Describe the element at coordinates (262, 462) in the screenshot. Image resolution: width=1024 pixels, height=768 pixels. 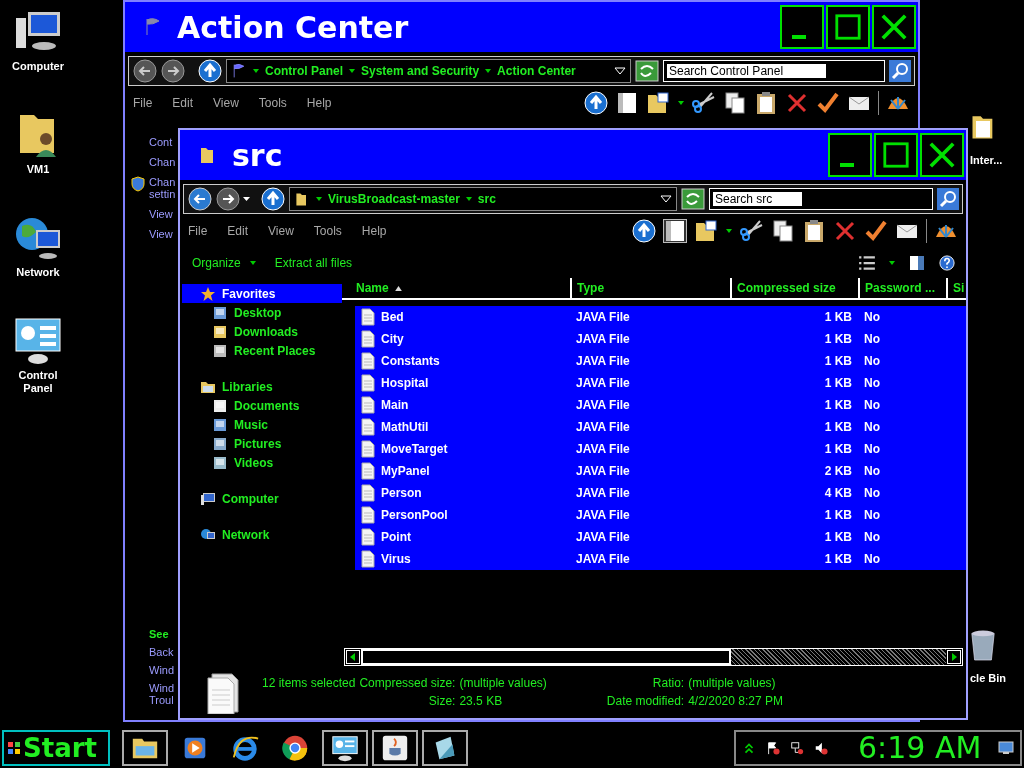
I see `nav-item: Videos` at that location.